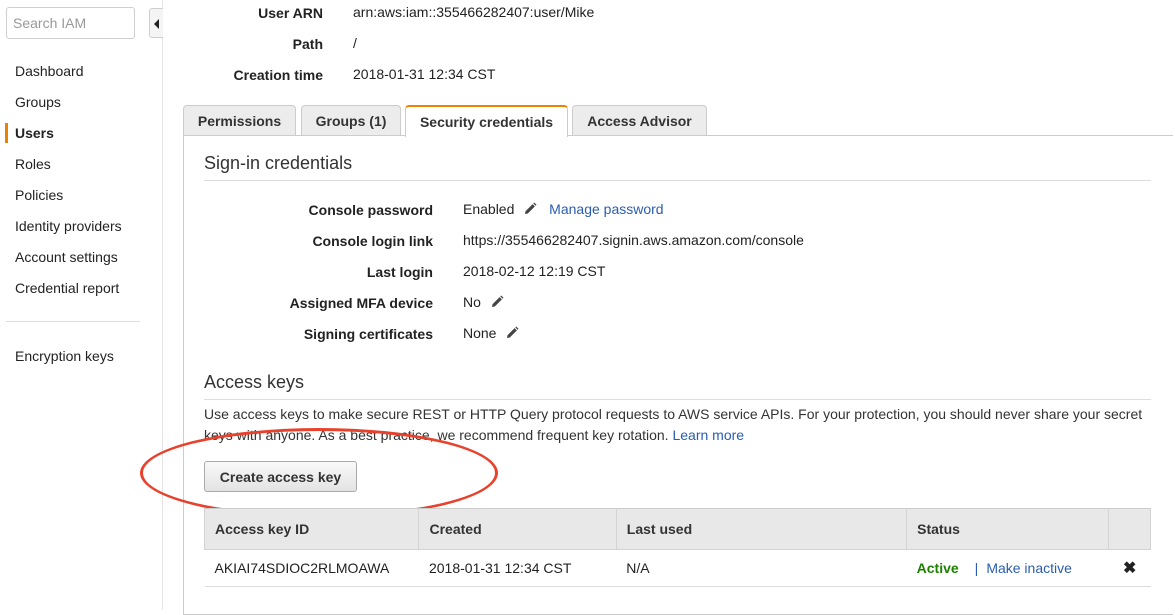 The image size is (1175, 615). What do you see at coordinates (606, 209) in the screenshot?
I see `manage-password-link: Manage password` at bounding box center [606, 209].